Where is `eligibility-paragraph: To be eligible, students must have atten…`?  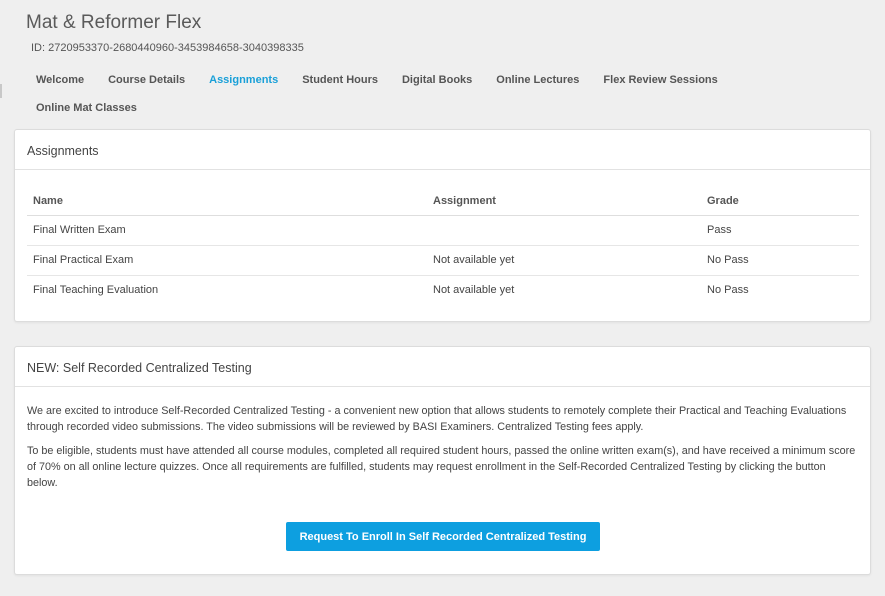 eligibility-paragraph: To be eligible, students must have atten… is located at coordinates (441, 467).